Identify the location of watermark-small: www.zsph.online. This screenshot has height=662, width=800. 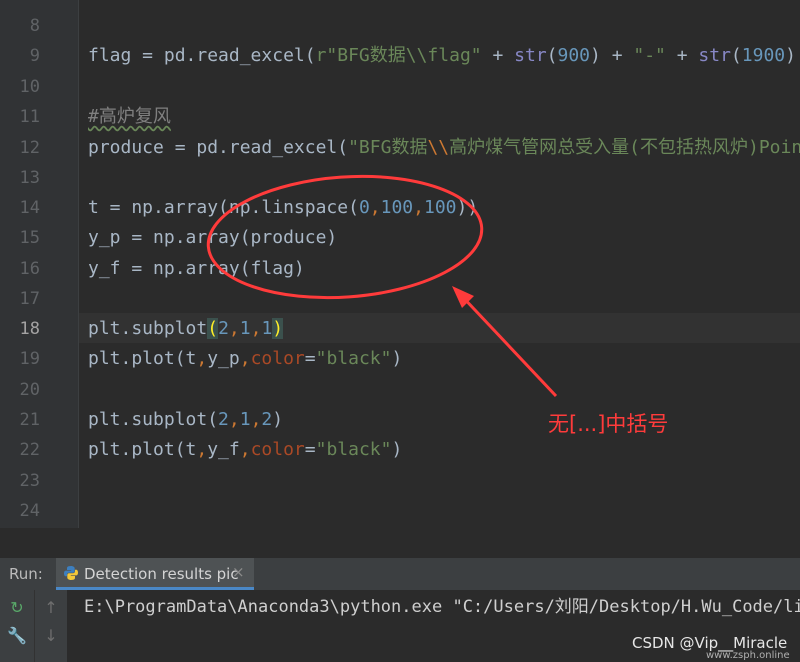
(748, 655).